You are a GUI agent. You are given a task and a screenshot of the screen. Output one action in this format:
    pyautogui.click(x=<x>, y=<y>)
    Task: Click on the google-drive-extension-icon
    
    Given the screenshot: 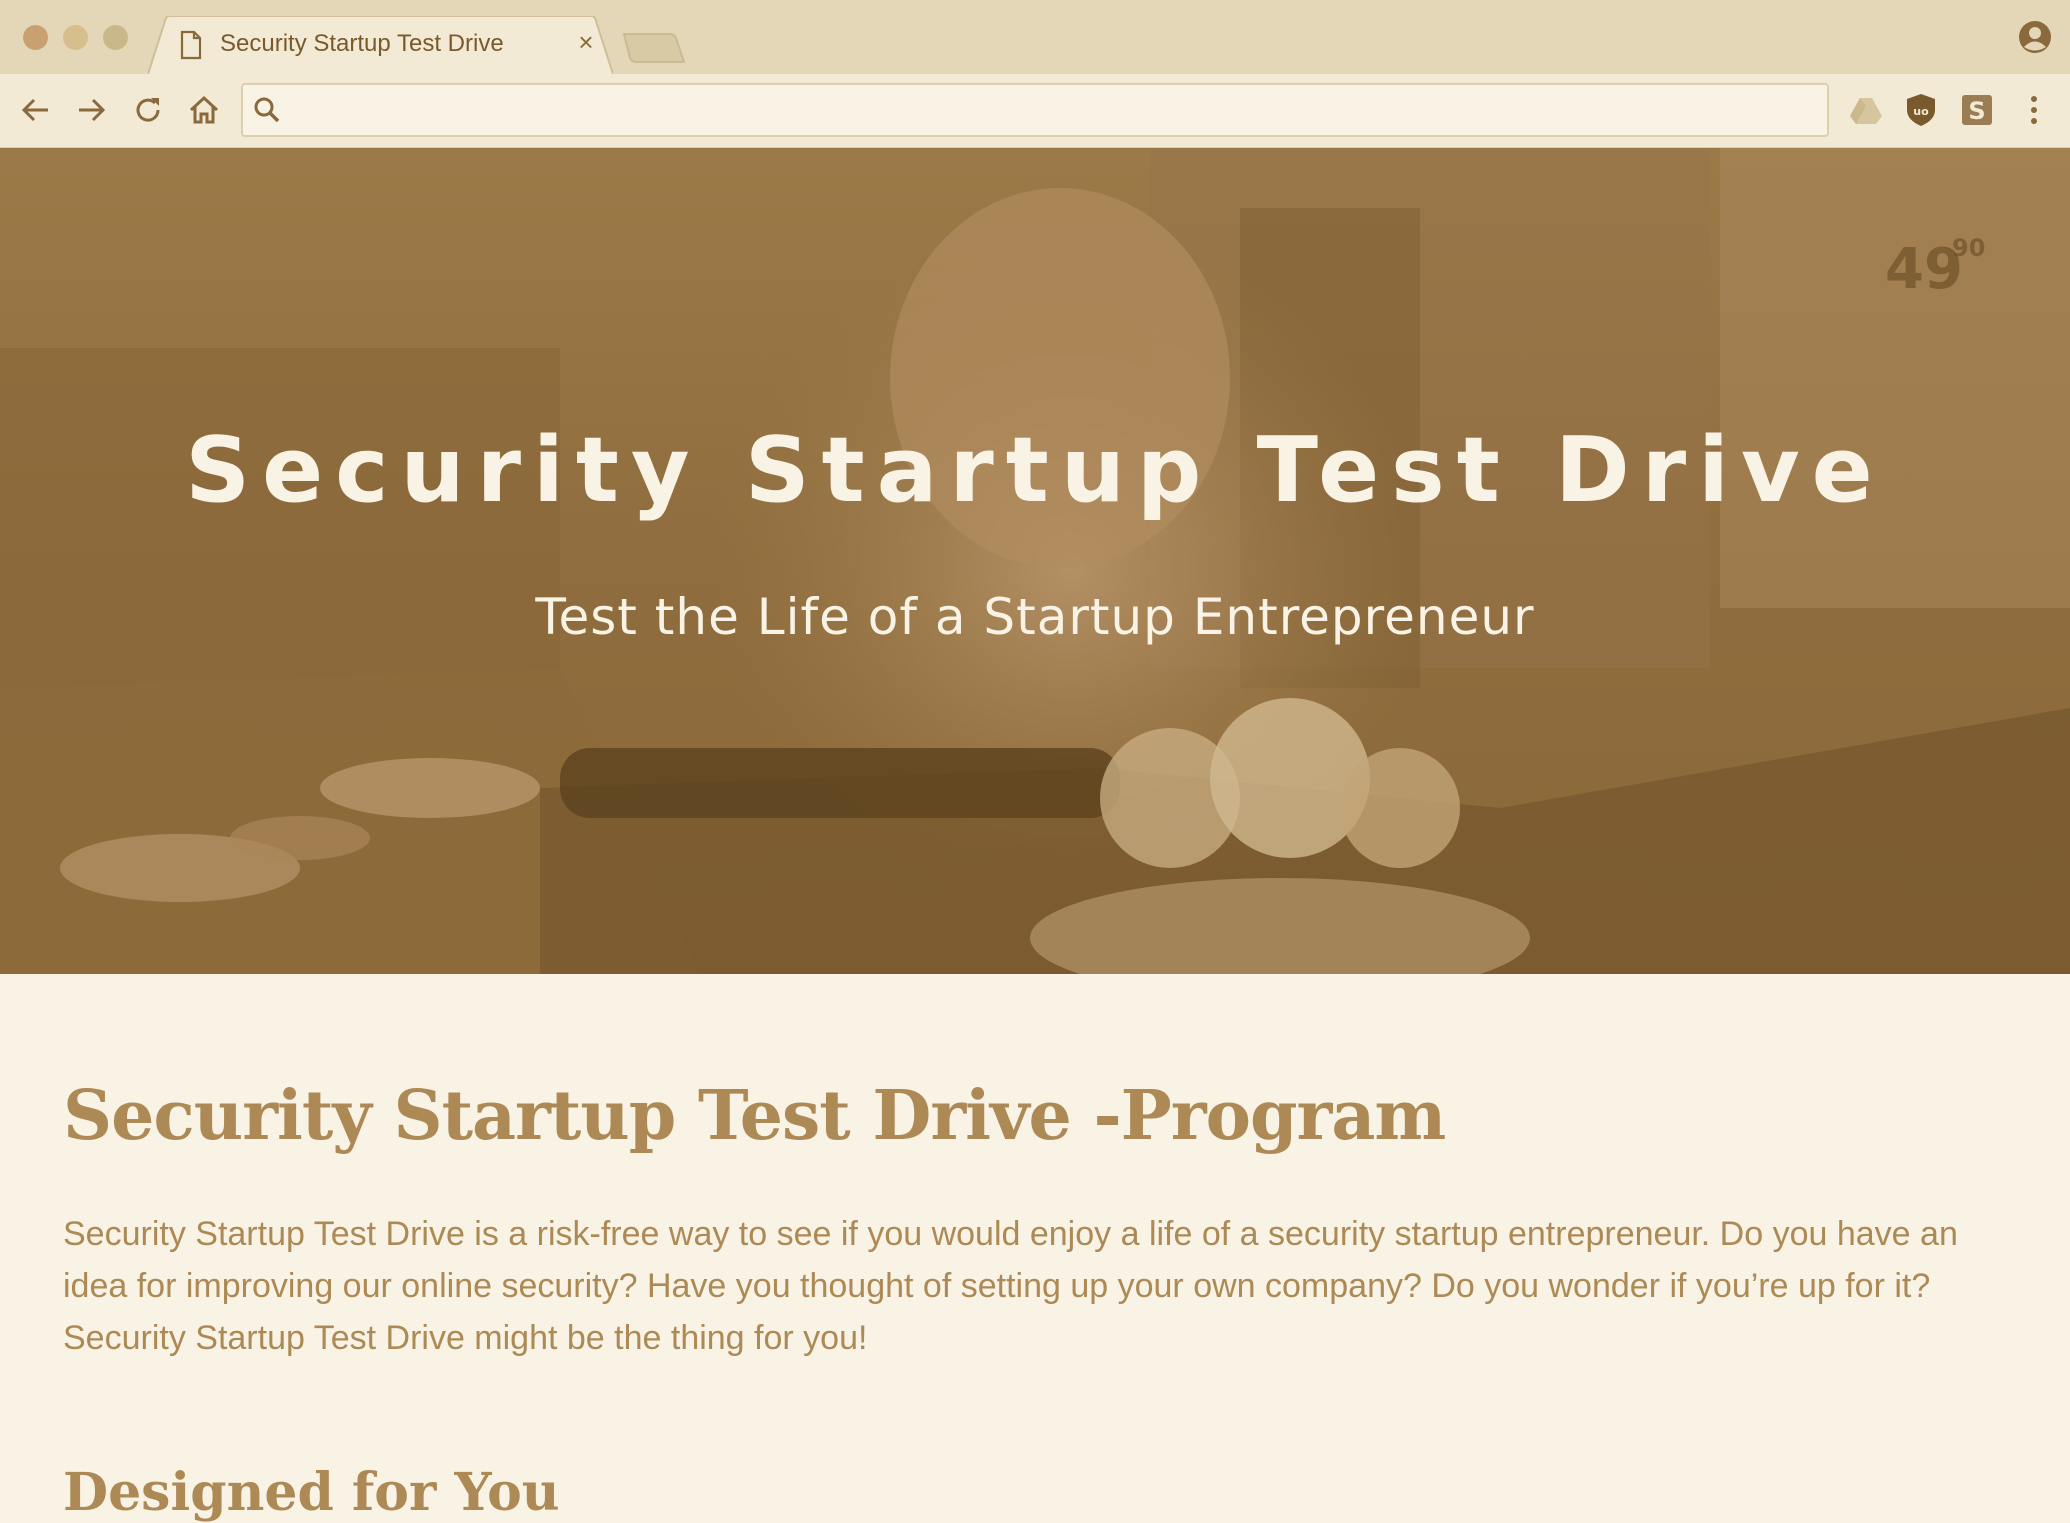 What is the action you would take?
    pyautogui.click(x=1866, y=111)
    